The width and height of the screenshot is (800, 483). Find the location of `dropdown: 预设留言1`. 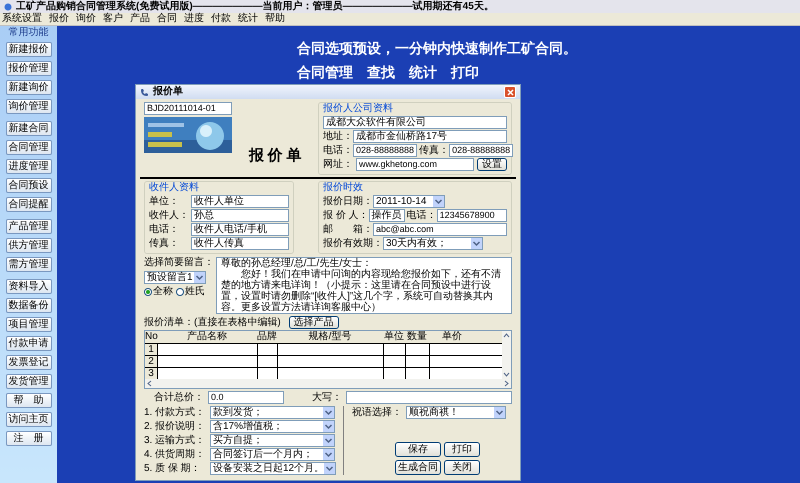

dropdown: 预设留言1 is located at coordinates (175, 277).